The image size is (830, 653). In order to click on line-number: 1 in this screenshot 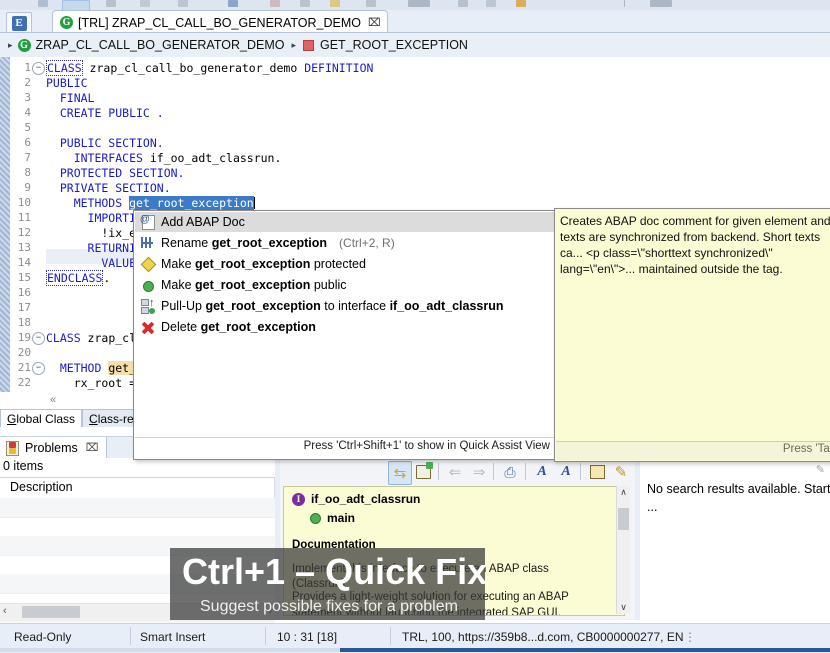, I will do `click(27, 67)`.